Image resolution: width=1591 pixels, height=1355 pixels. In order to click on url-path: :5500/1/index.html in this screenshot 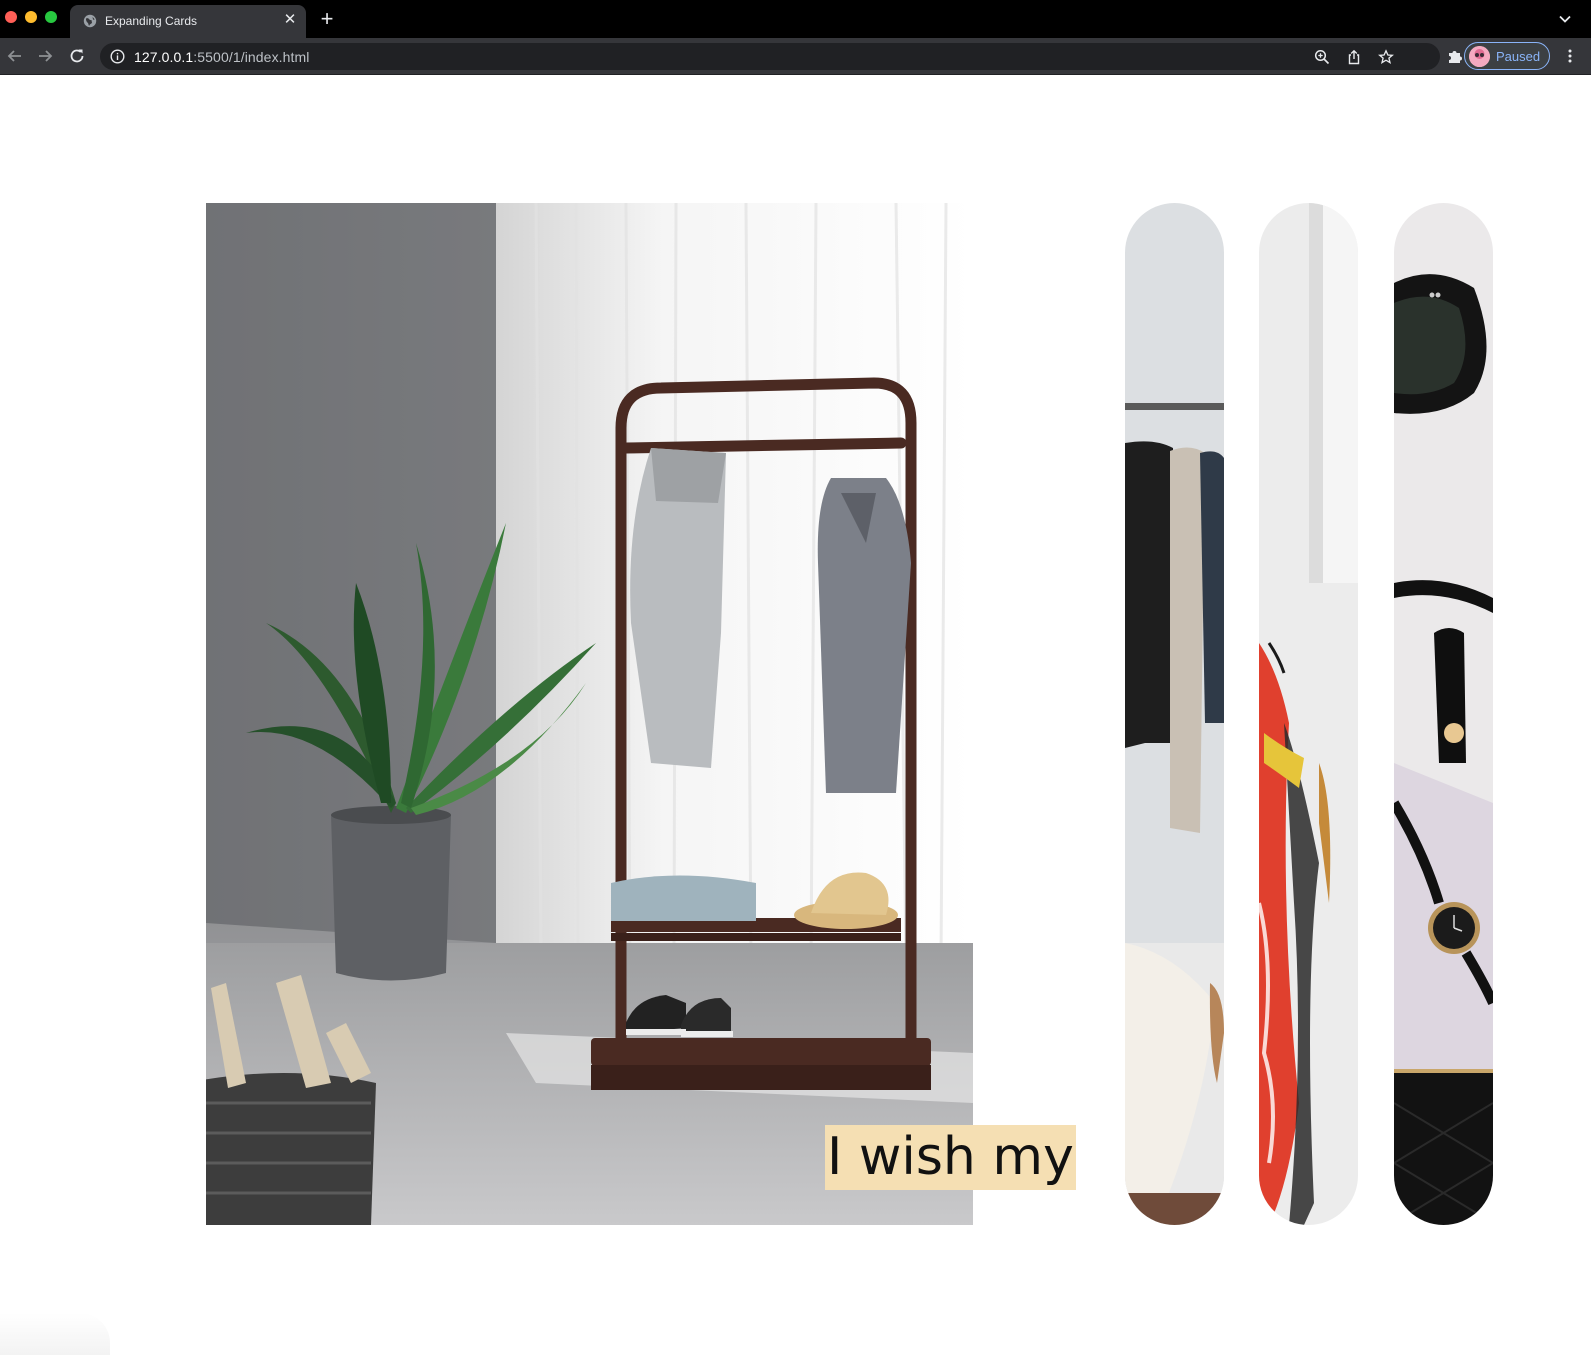, I will do `click(251, 57)`.